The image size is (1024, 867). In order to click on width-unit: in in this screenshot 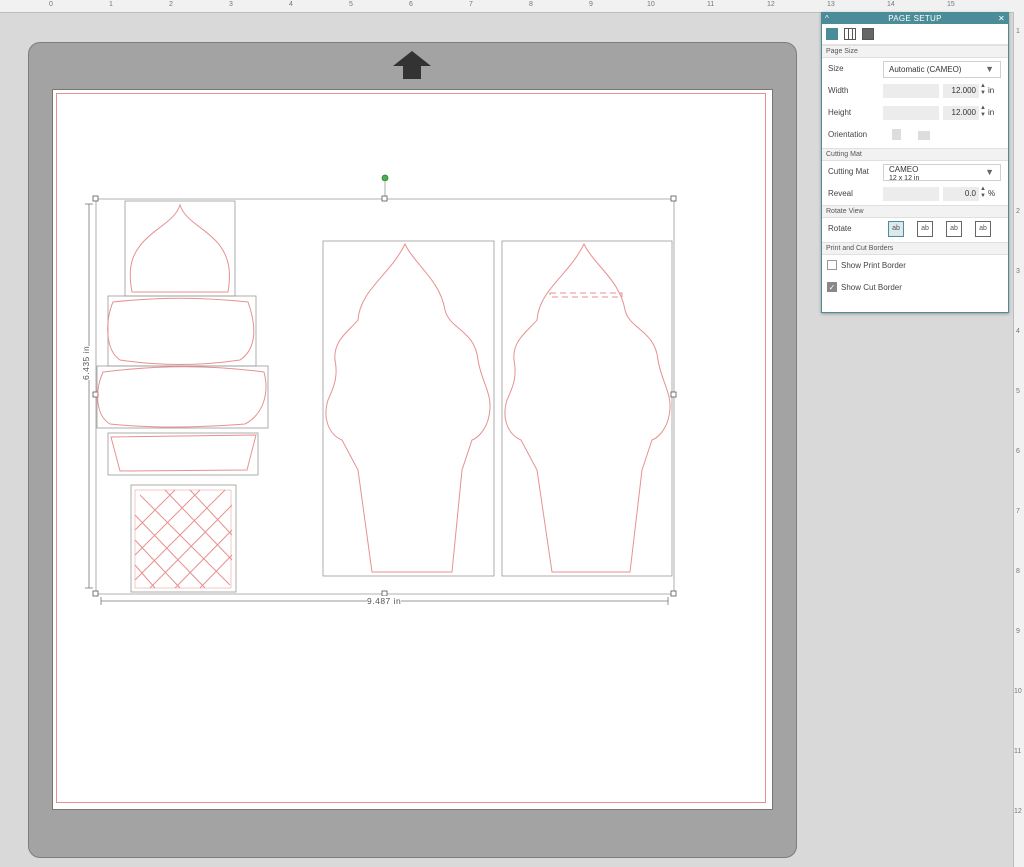, I will do `click(991, 90)`.